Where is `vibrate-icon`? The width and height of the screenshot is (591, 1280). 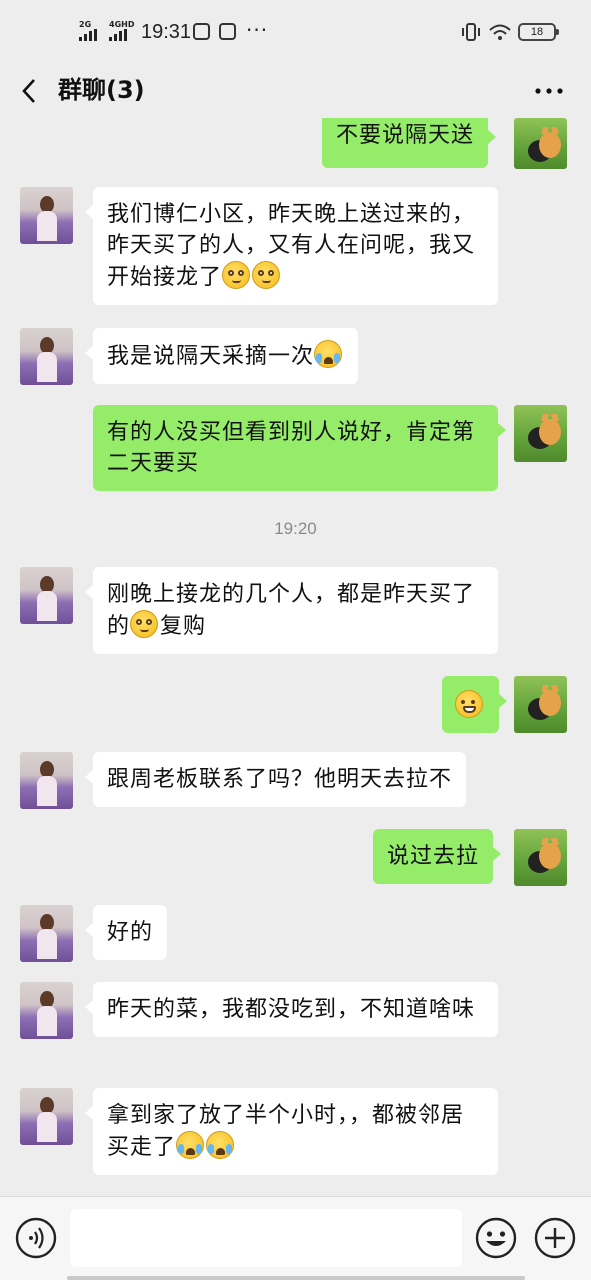
vibrate-icon is located at coordinates (471, 32).